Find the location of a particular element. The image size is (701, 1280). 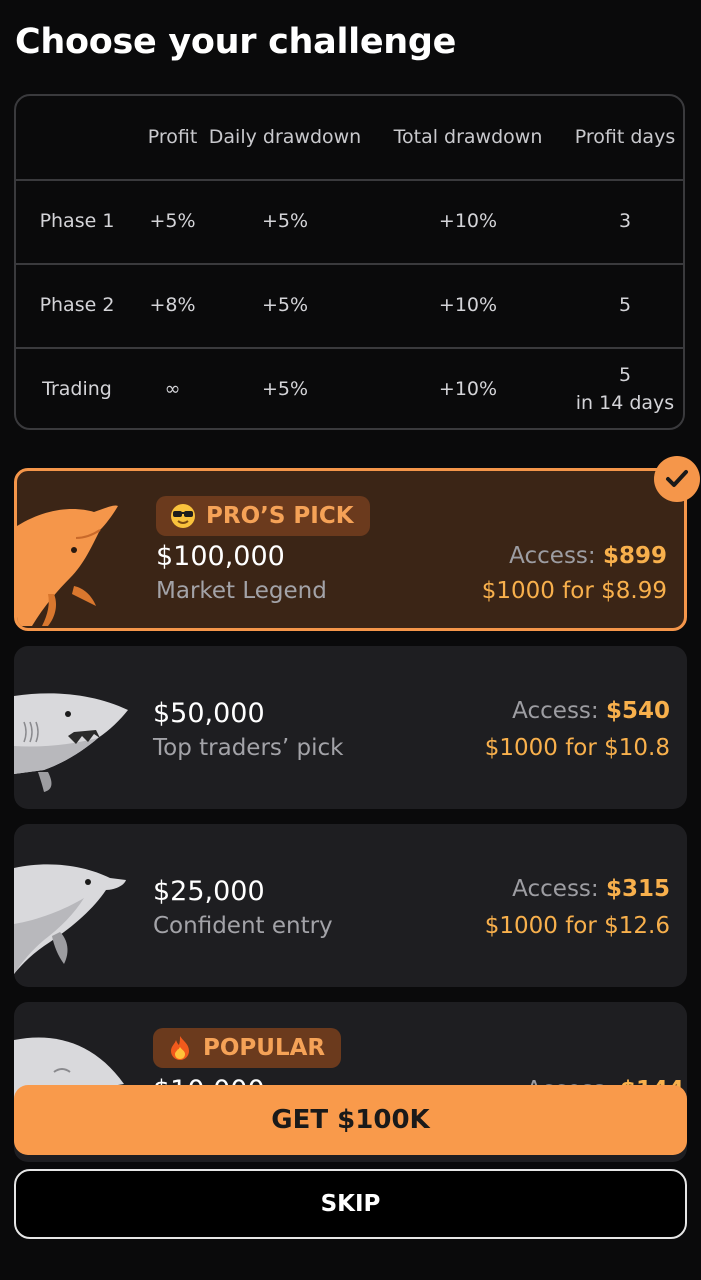

table-row: Phase 2 +8% +5% +10% 5 is located at coordinates (349, 305).